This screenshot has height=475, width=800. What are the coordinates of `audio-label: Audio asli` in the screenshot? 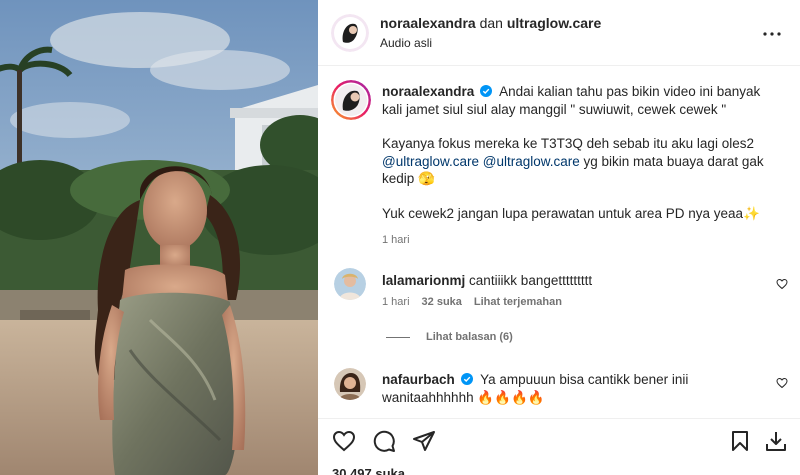 It's located at (406, 43).